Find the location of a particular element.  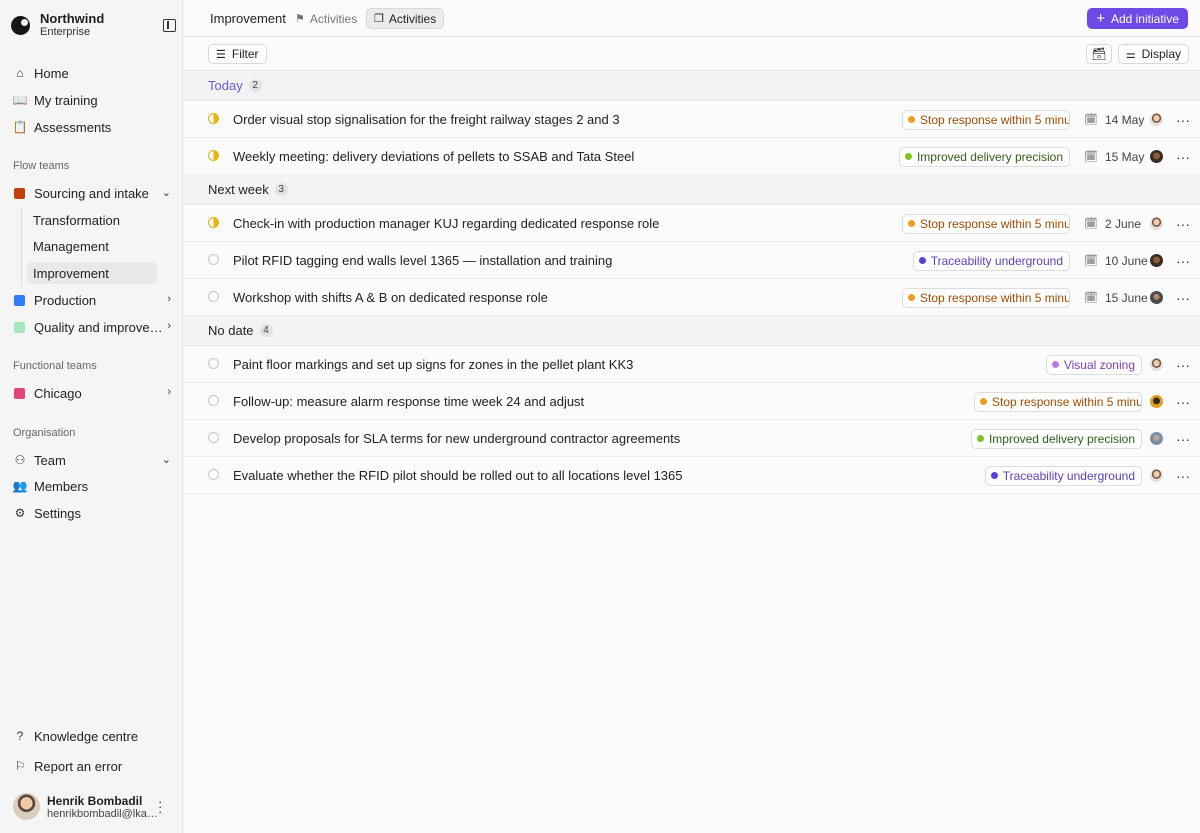

filter-icon: ☰ is located at coordinates (221, 54).